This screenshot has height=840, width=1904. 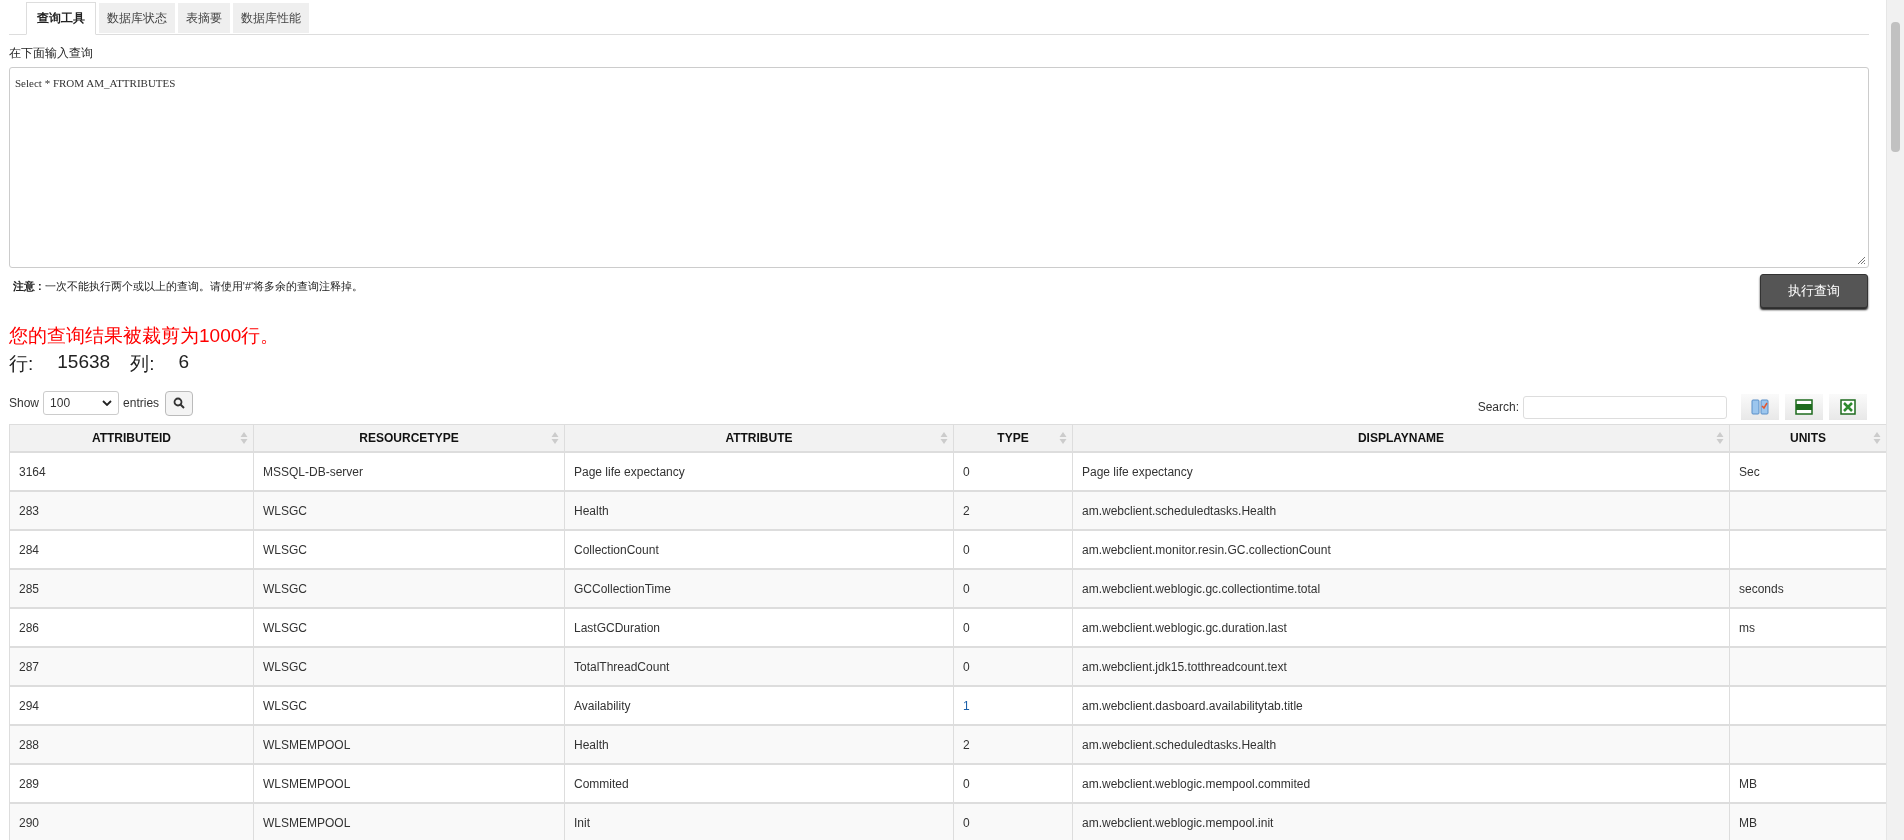 I want to click on columns-label: 列:, so click(x=142, y=364).